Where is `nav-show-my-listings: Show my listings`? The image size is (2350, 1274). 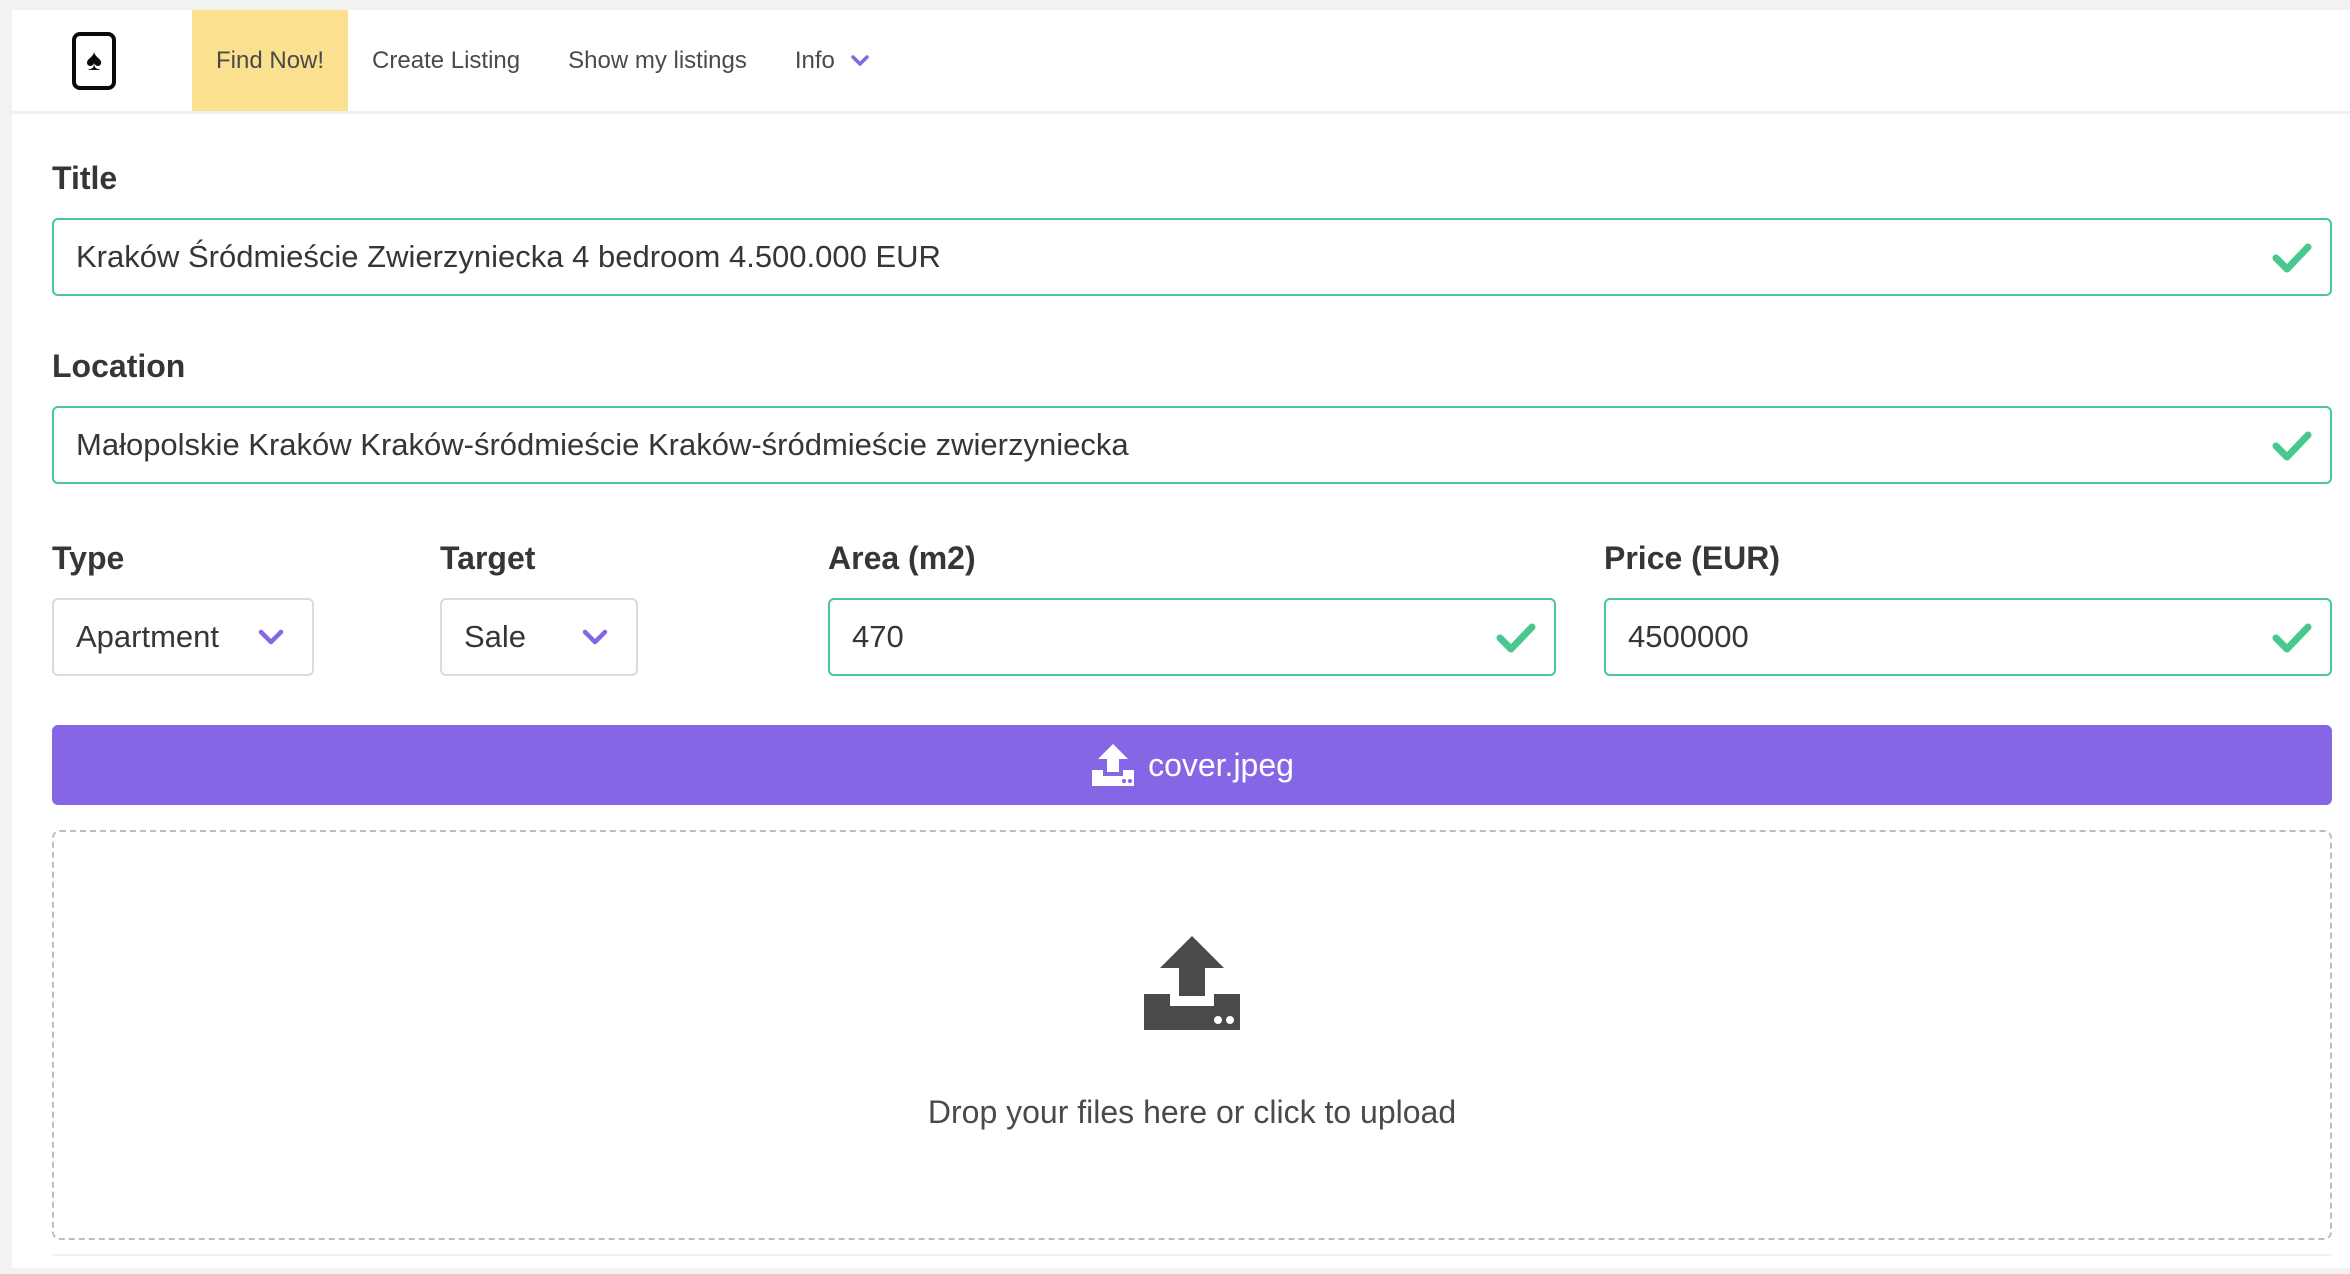 nav-show-my-listings: Show my listings is located at coordinates (657, 60).